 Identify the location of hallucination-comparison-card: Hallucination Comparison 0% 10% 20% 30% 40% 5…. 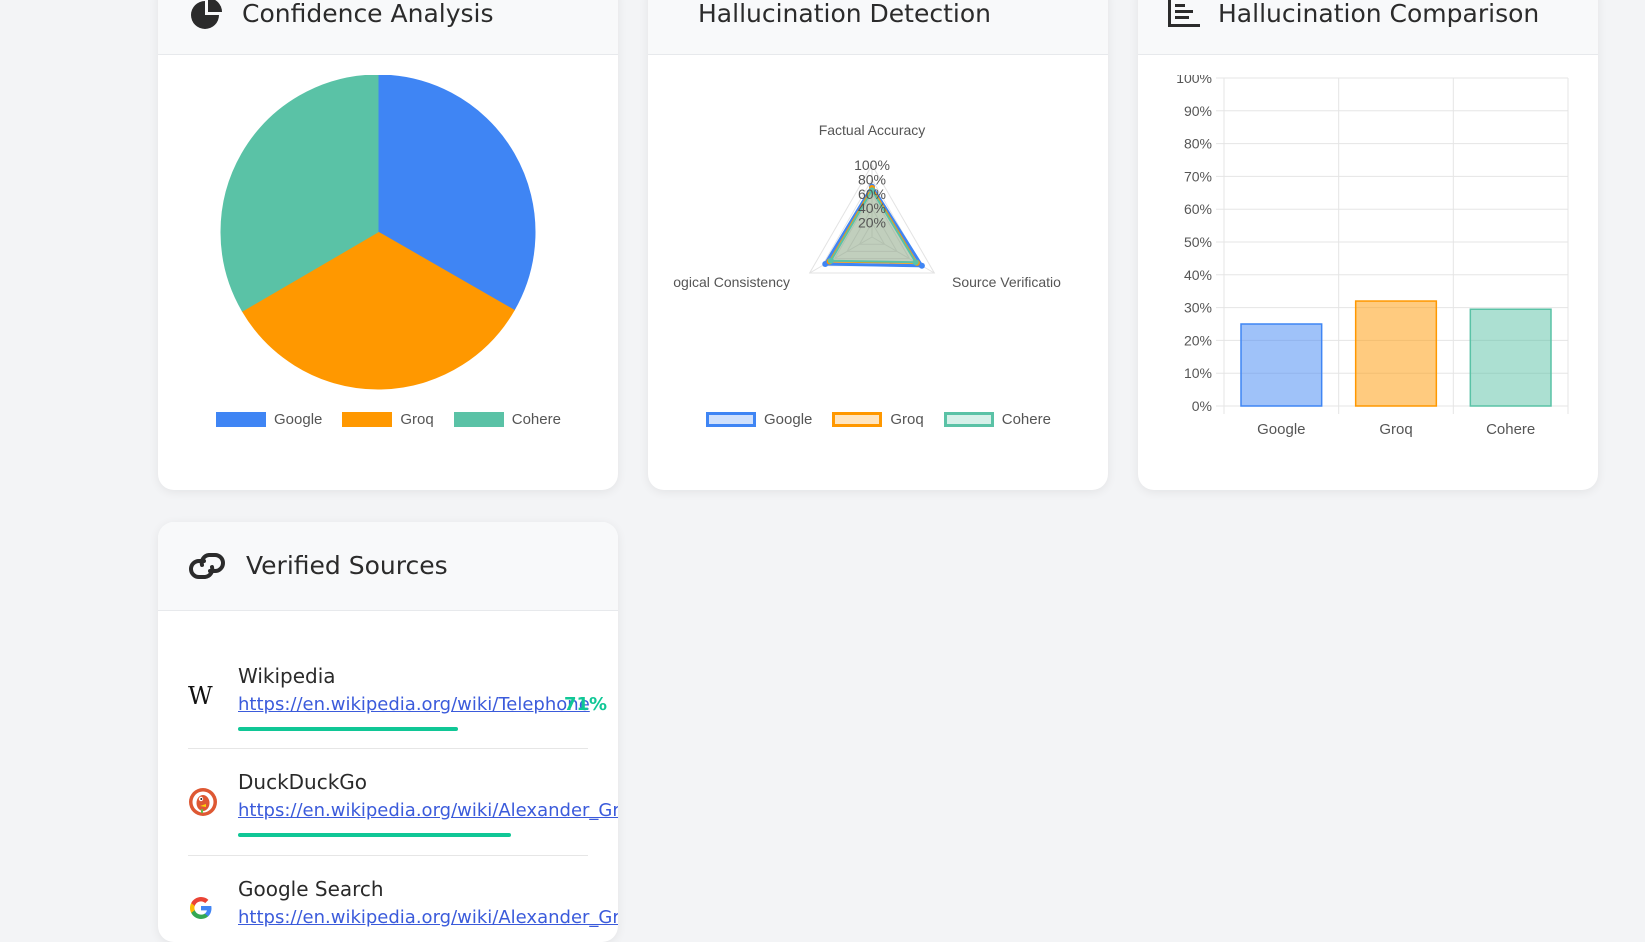
(1368, 245).